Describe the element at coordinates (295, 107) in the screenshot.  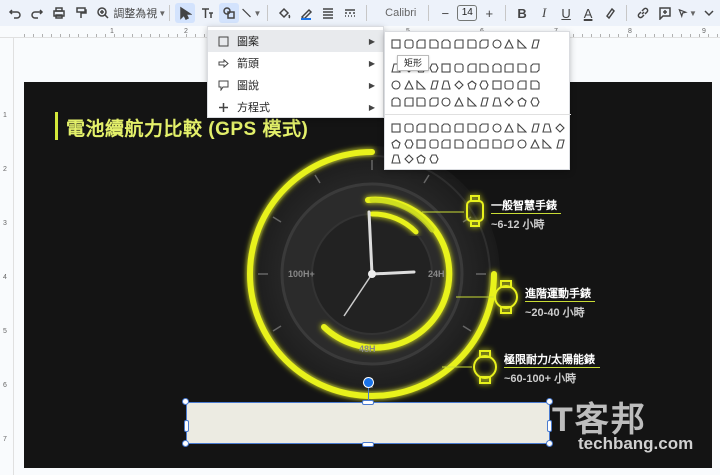
I see `menu-item-equations: 方程式 ▶` at that location.